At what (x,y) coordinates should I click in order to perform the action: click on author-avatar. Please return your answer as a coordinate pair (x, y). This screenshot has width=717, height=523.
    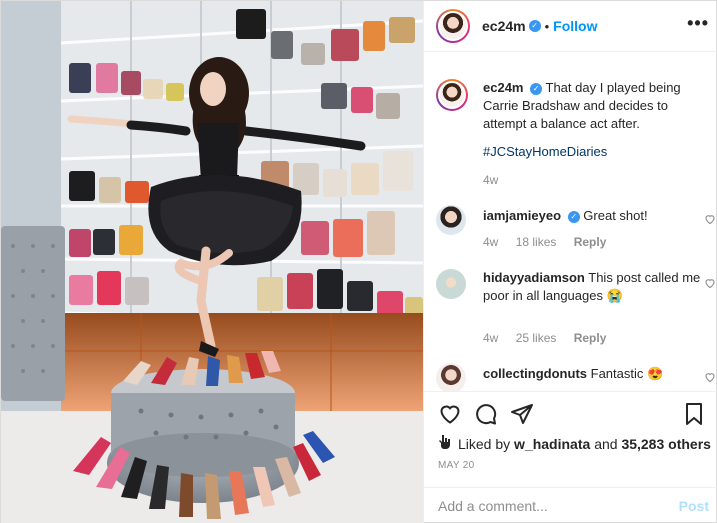
    Looking at the image, I should click on (453, 26).